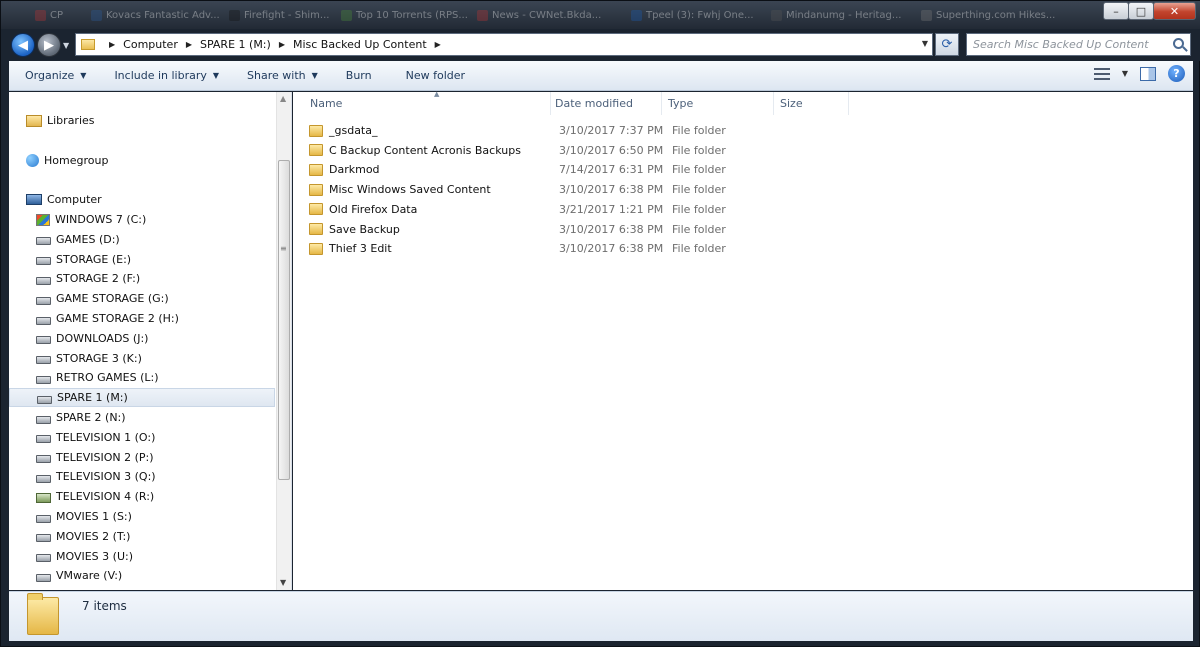 The width and height of the screenshot is (1200, 647). I want to click on breadcrumb-item: Misc Backed Up Content ▶, so click(371, 44).